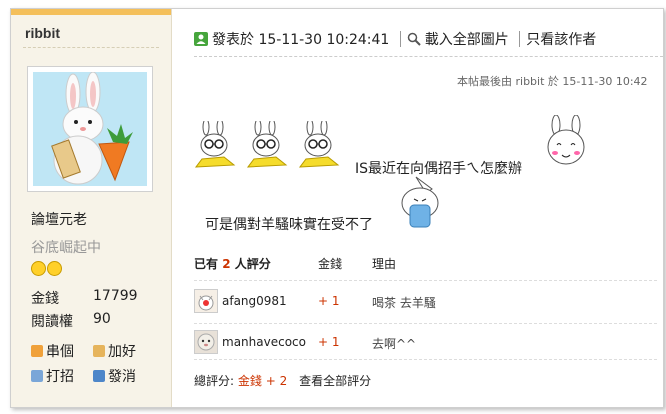  What do you see at coordinates (115, 296) in the screenshot?
I see `stat-value: 17799` at bounding box center [115, 296].